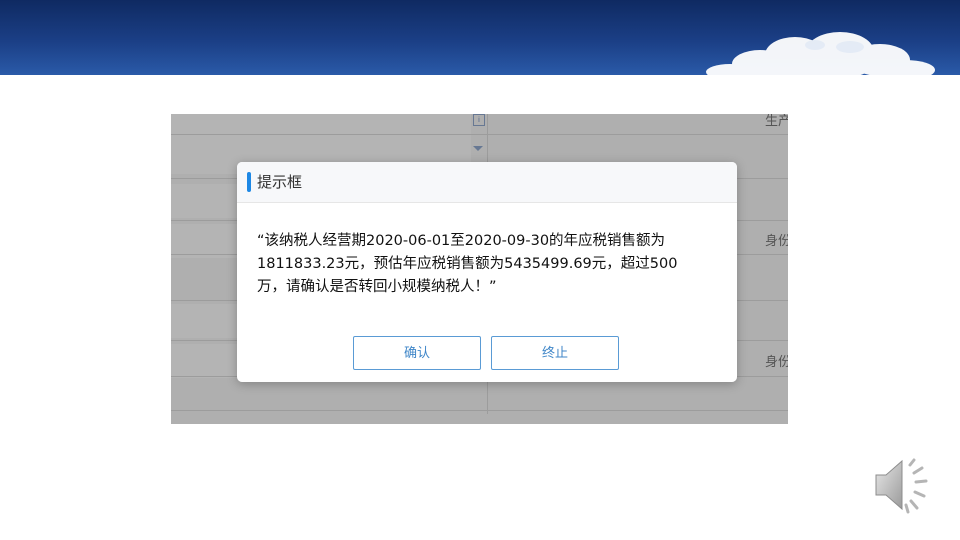  I want to click on message-line: “该纳税人经营期2020-06-01至2020-09-30的年应税销售额为, so click(461, 241).